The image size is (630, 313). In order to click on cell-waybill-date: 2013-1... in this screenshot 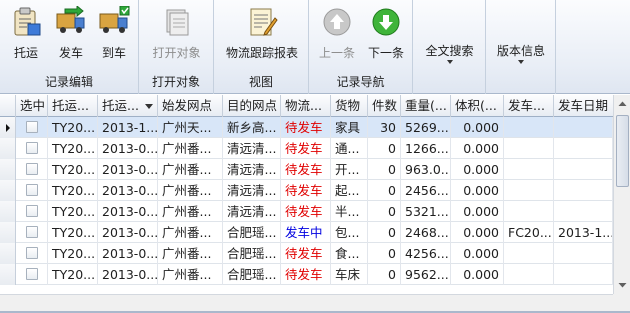, I will do `click(128, 127)`.